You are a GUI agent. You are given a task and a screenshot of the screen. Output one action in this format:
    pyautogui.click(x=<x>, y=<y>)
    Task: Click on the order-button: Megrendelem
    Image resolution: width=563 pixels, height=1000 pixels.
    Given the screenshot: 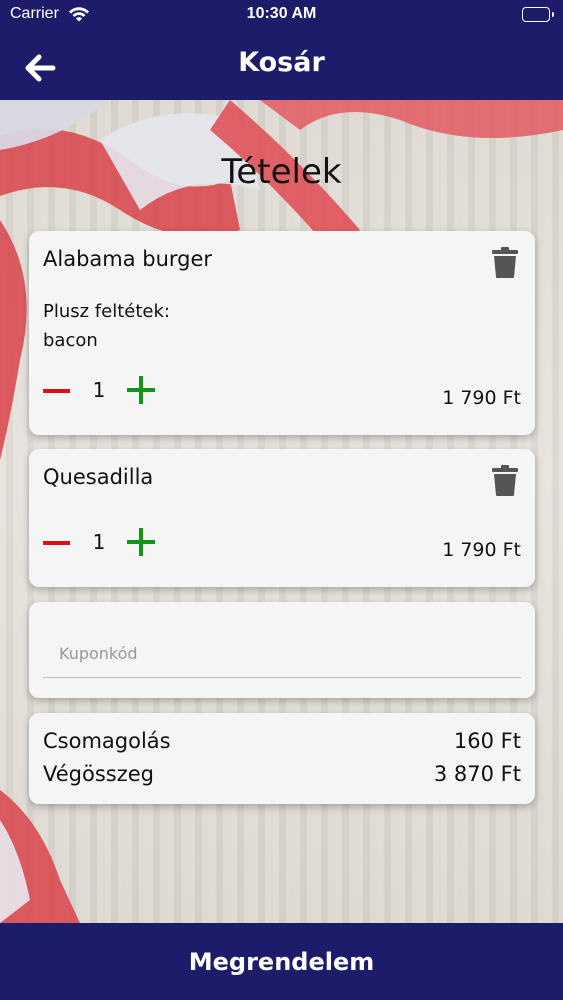 What is the action you would take?
    pyautogui.click(x=281, y=961)
    